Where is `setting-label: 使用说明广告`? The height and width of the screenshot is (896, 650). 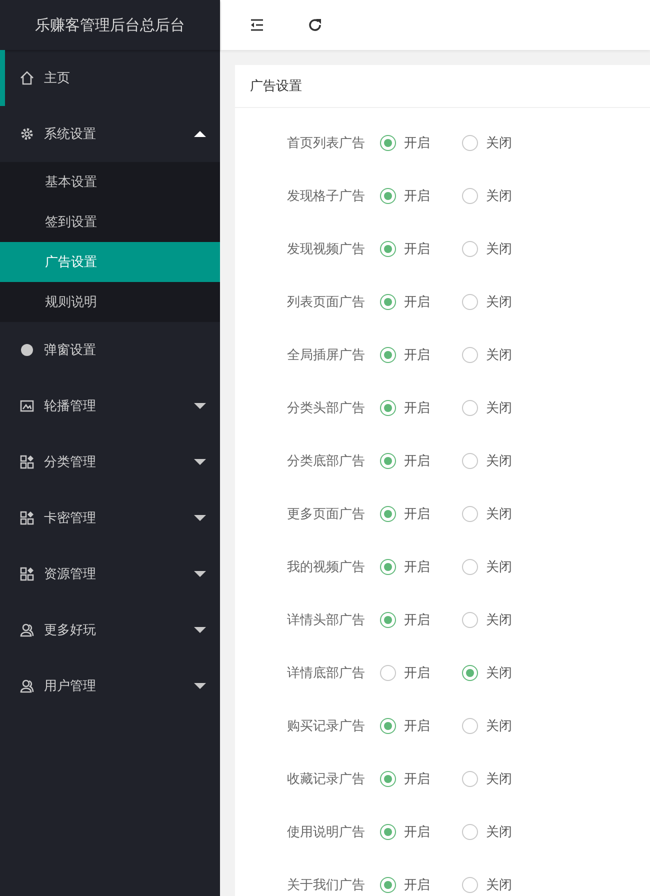 setting-label: 使用说明广告 is located at coordinates (325, 832).